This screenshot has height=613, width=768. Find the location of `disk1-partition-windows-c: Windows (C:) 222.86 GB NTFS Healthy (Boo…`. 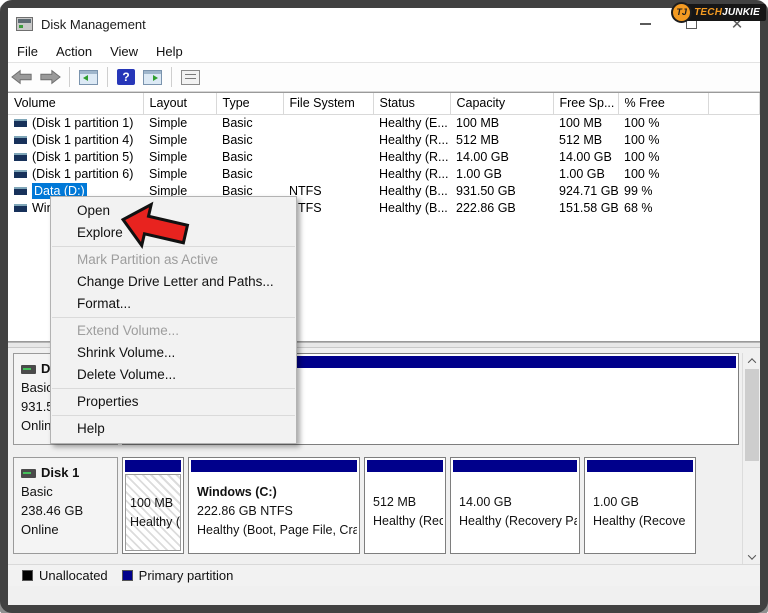

disk1-partition-windows-c: Windows (C:) 222.86 GB NTFS Healthy (Boo… is located at coordinates (274, 505).